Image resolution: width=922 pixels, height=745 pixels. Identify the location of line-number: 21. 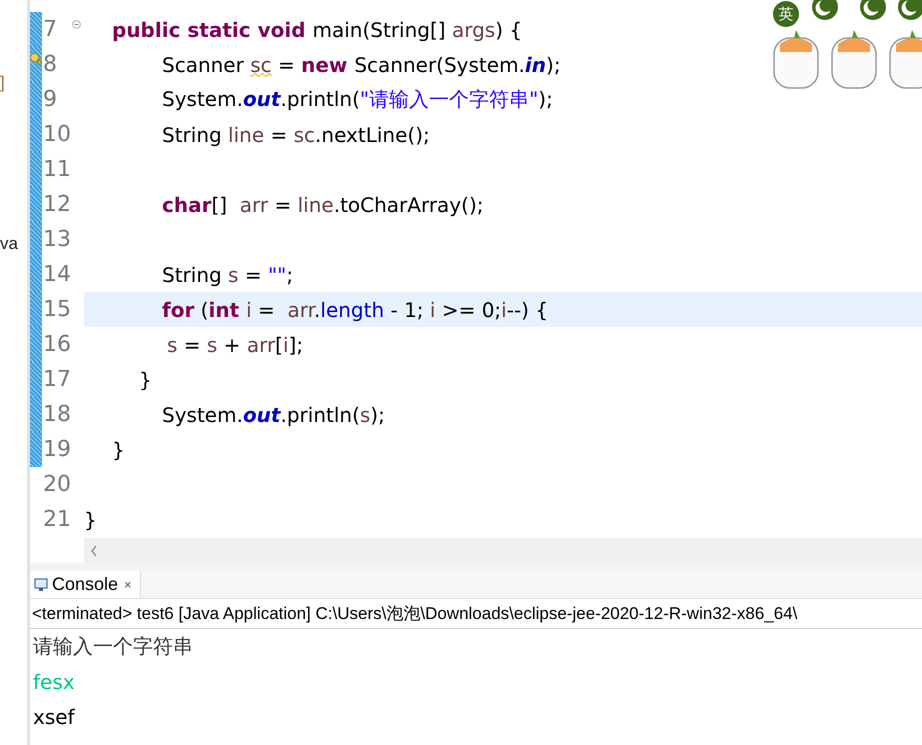
(56, 519).